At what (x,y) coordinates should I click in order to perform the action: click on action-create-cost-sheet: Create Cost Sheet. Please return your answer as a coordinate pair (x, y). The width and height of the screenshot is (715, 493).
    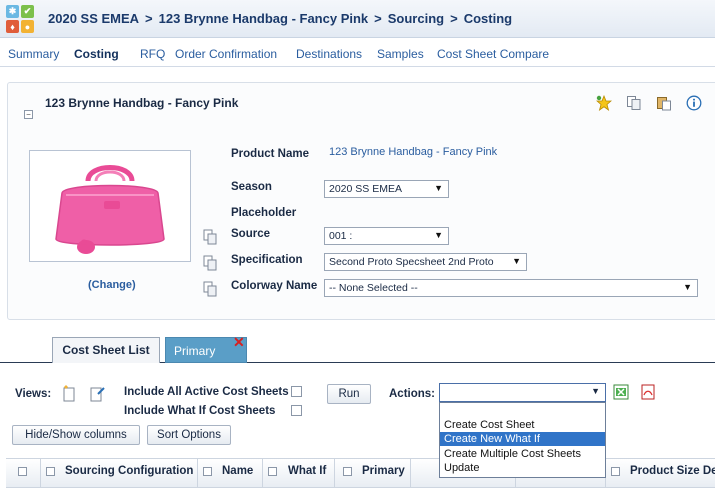
    Looking at the image, I should click on (522, 425).